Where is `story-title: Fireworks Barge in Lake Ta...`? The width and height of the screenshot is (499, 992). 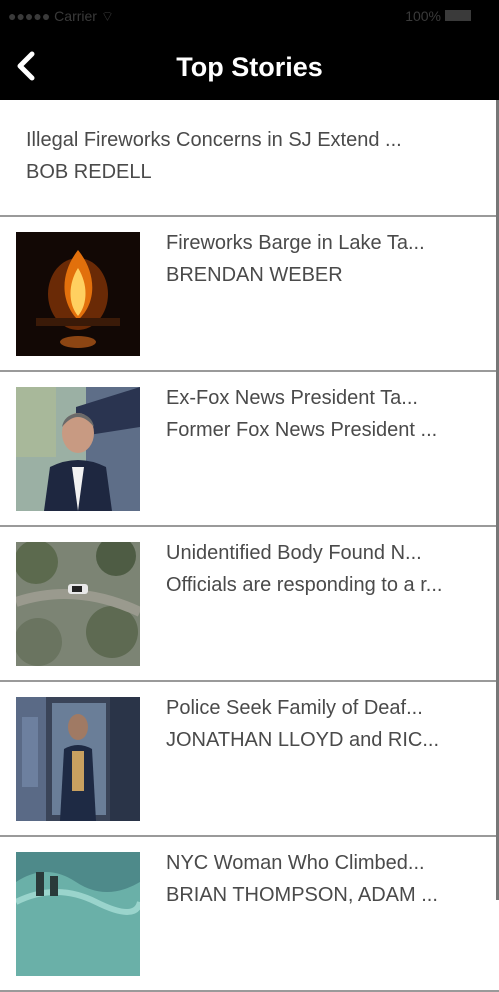
story-title: Fireworks Barge in Lake Ta... is located at coordinates (295, 243).